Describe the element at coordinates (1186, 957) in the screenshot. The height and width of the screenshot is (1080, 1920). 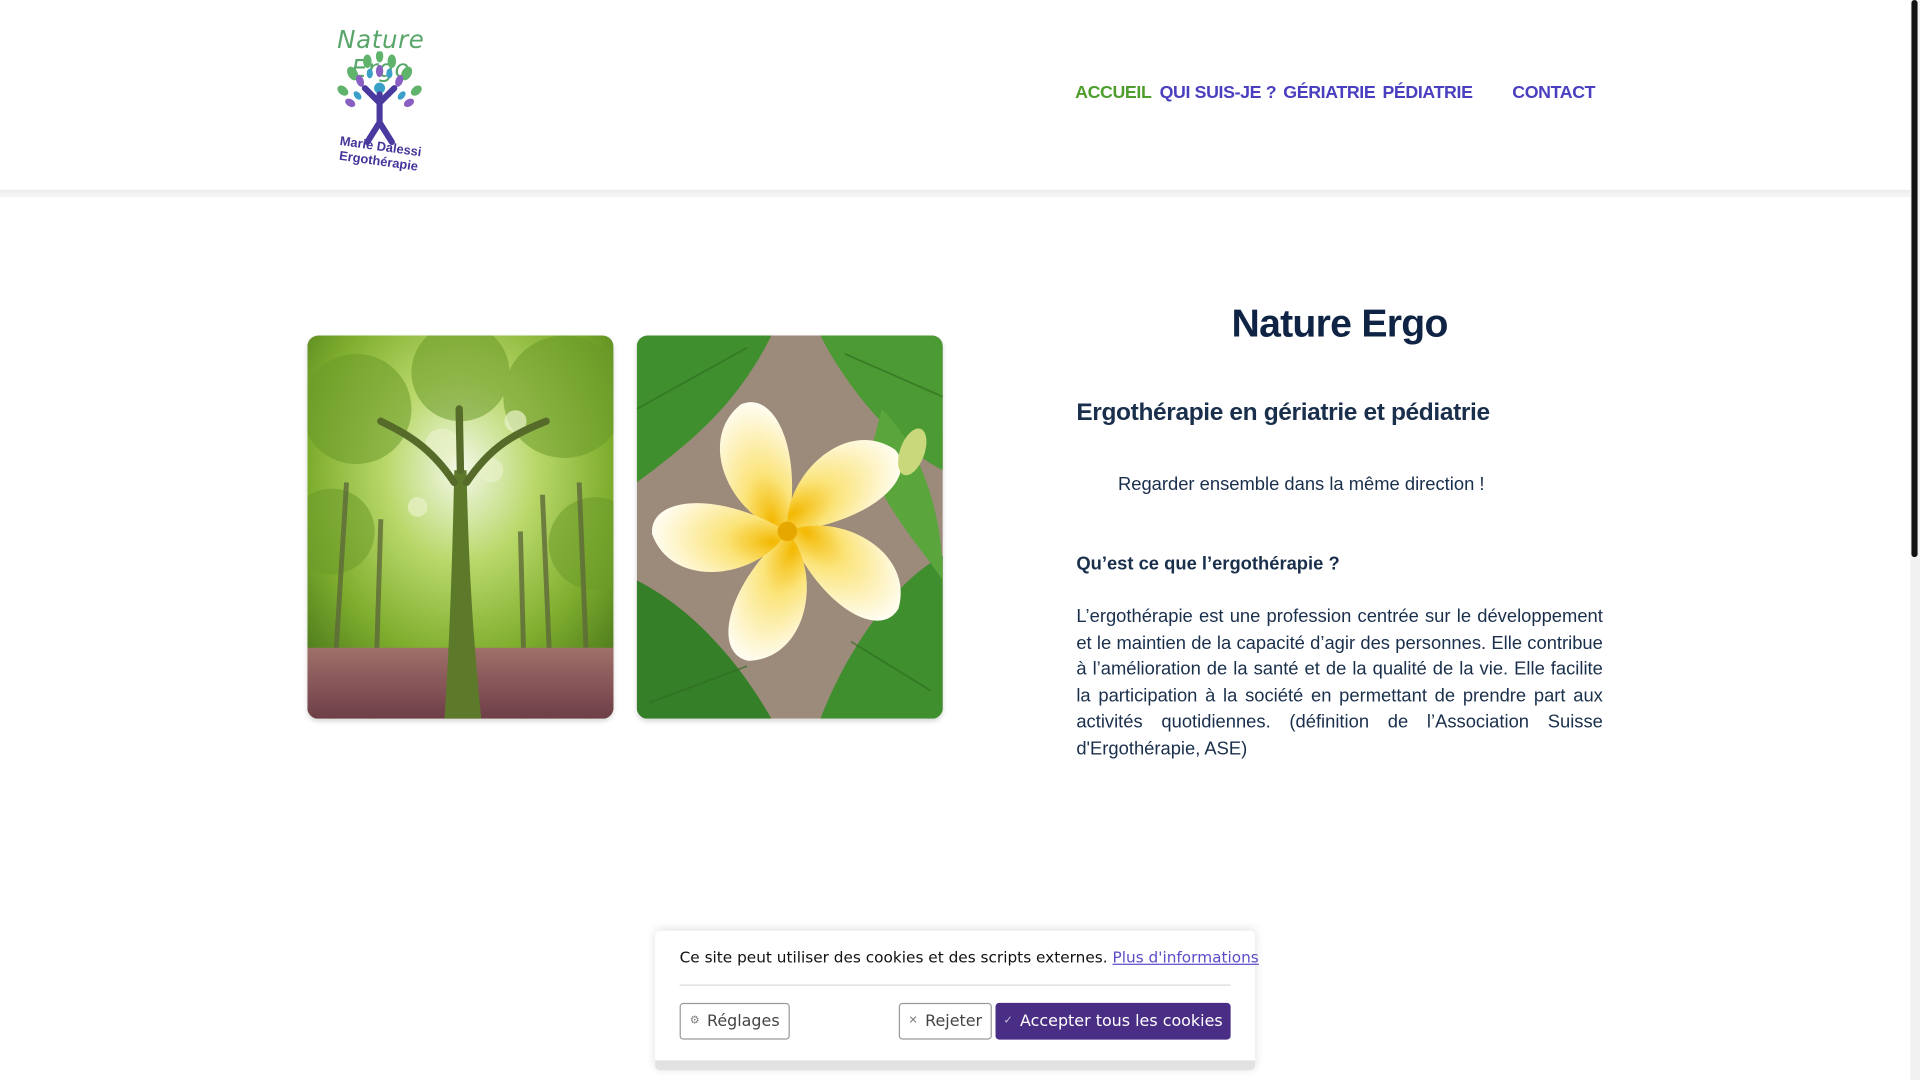
I see `cookie-more-info-link: Plus d'informations` at that location.